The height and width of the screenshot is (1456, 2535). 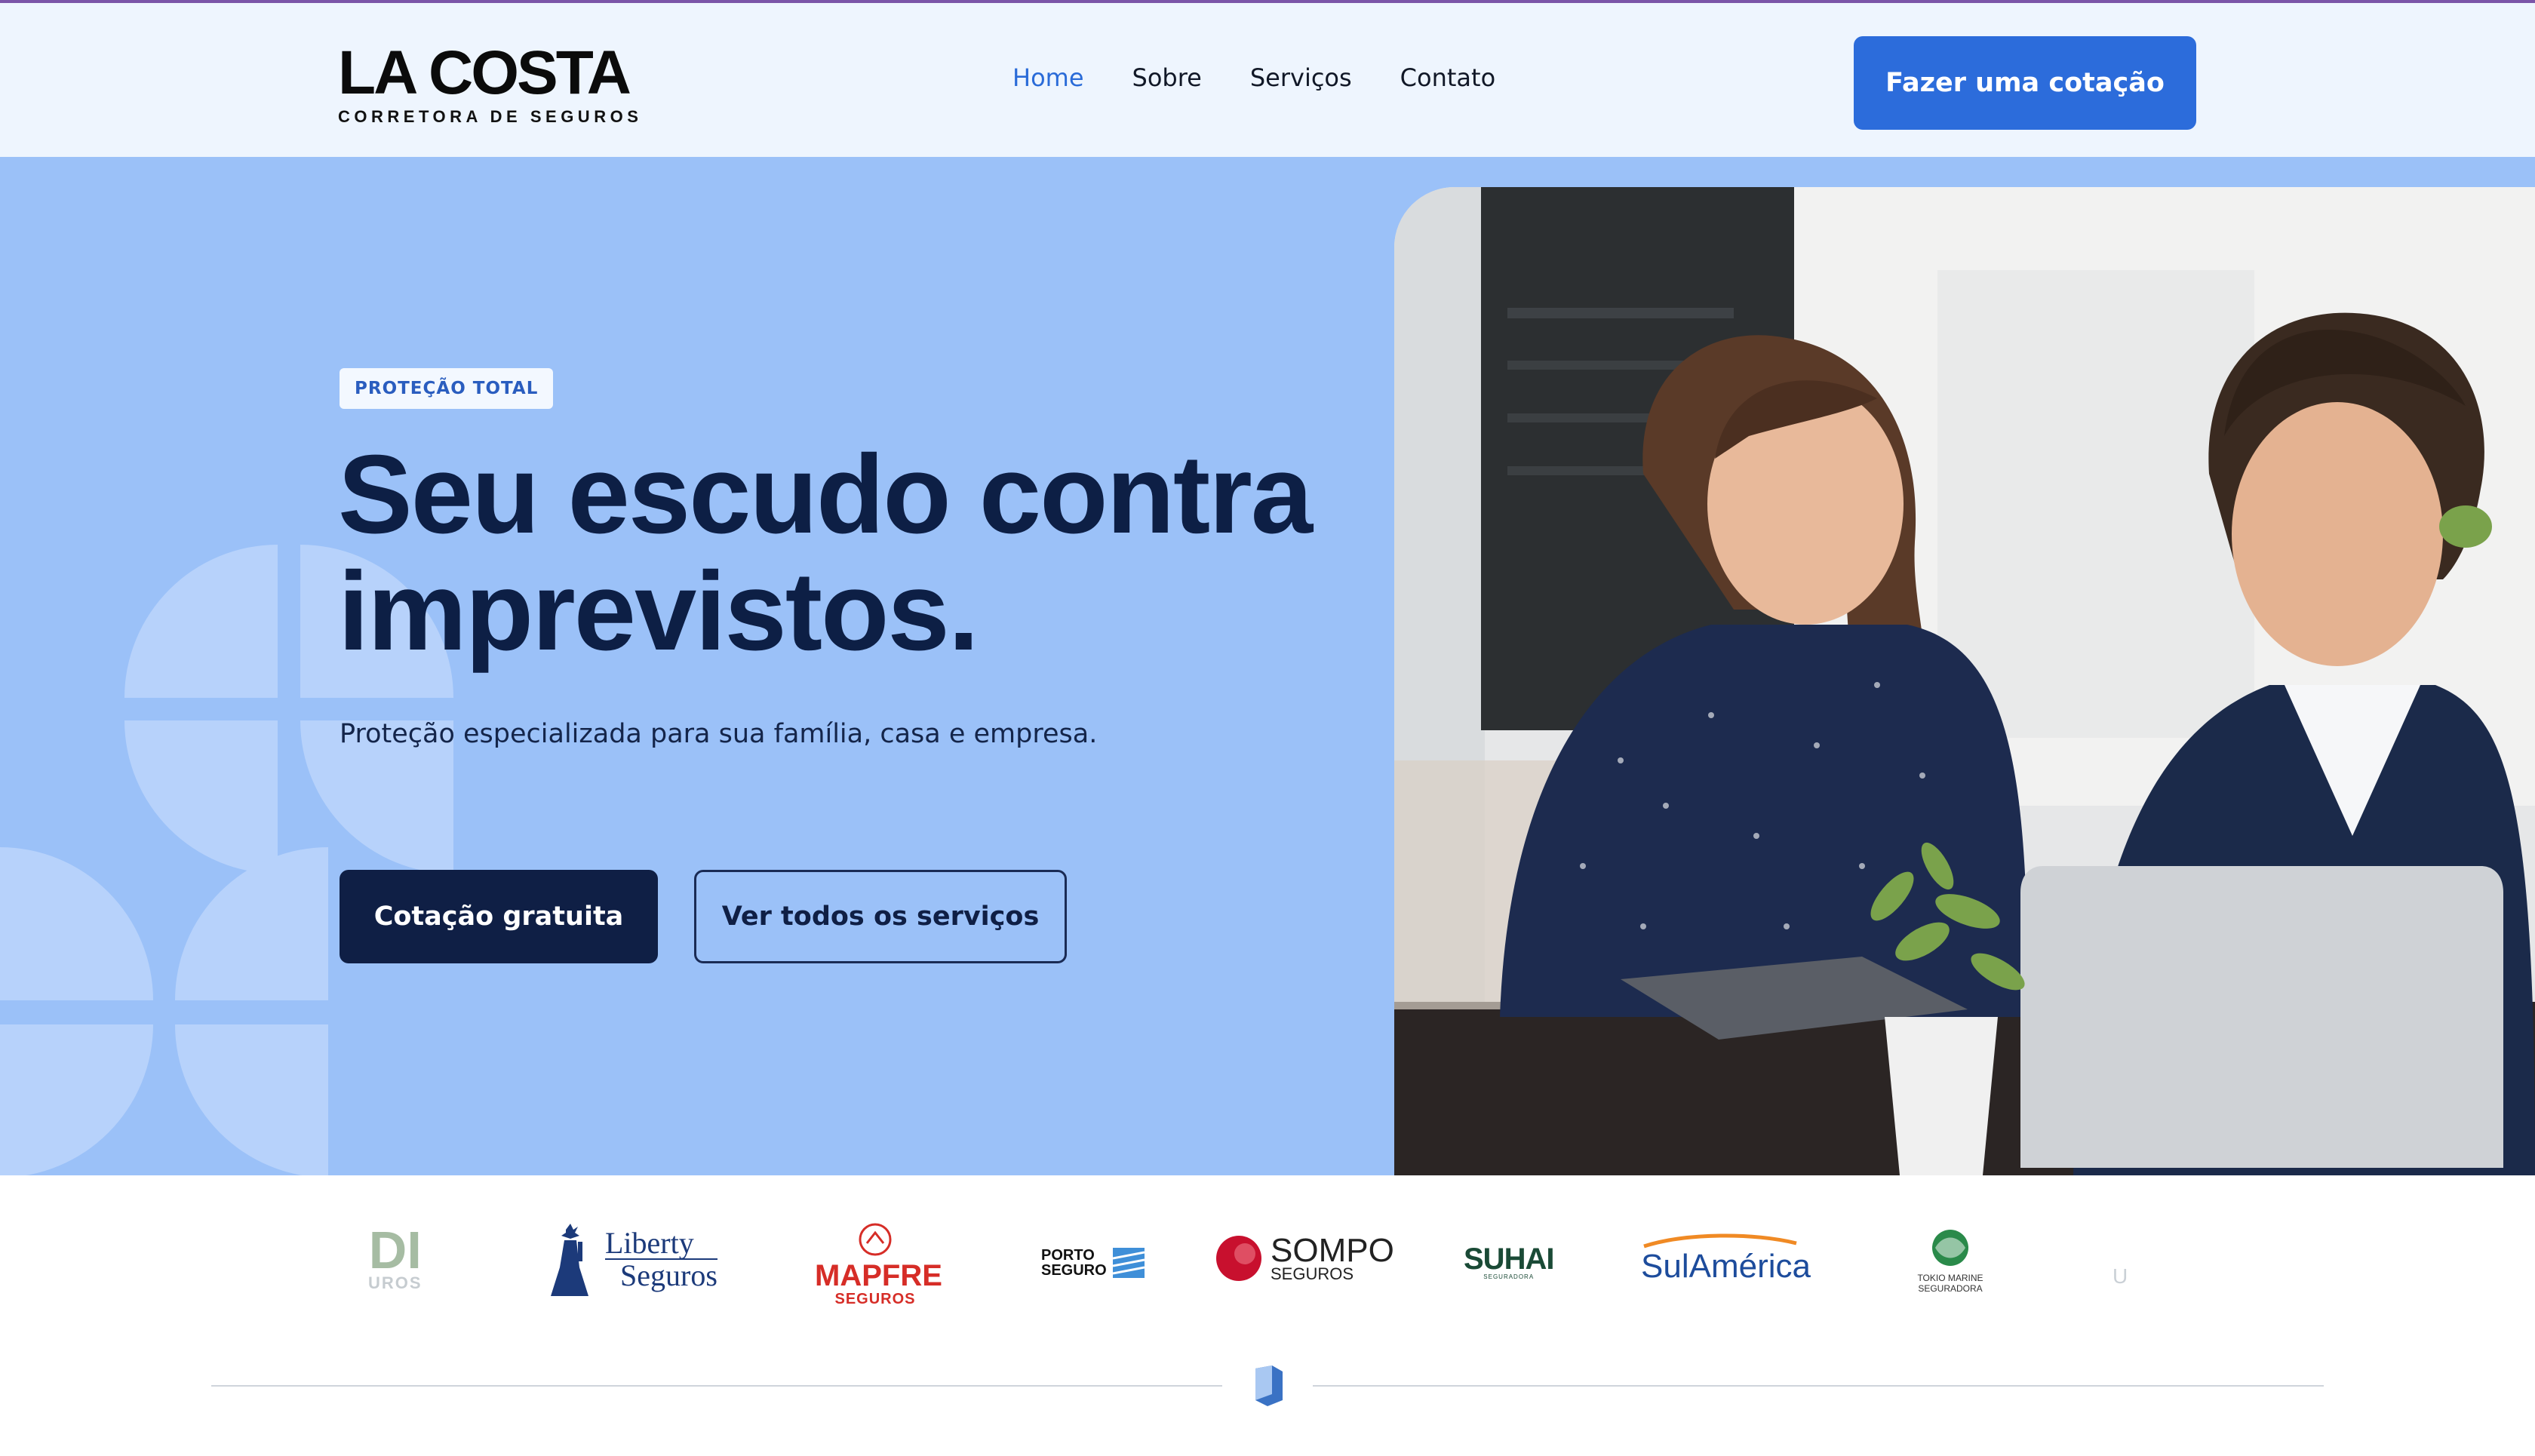 I want to click on tokio-marine-emblem-icon, so click(x=1950, y=1248).